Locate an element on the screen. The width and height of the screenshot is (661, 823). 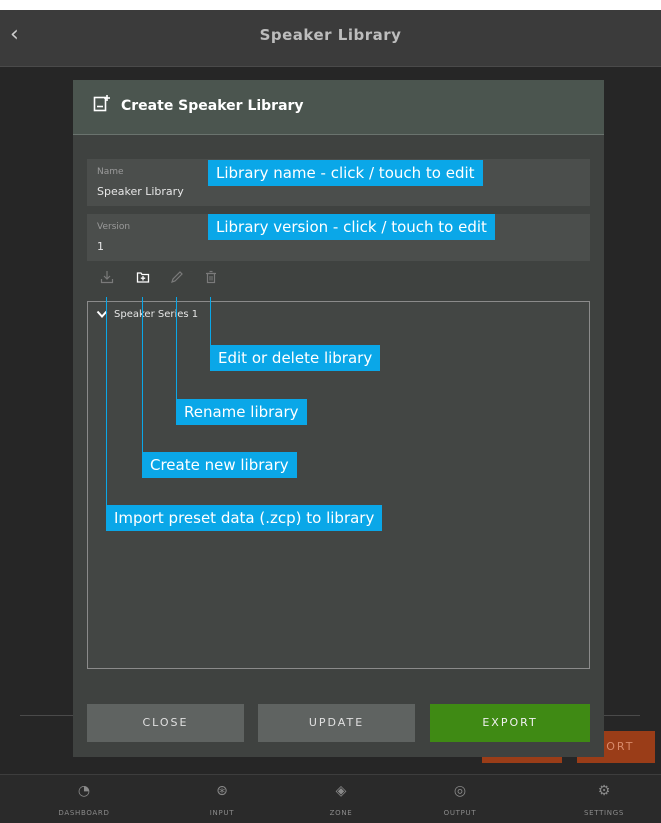
top-bar: ‹ Speaker Library is located at coordinates (330, 38).